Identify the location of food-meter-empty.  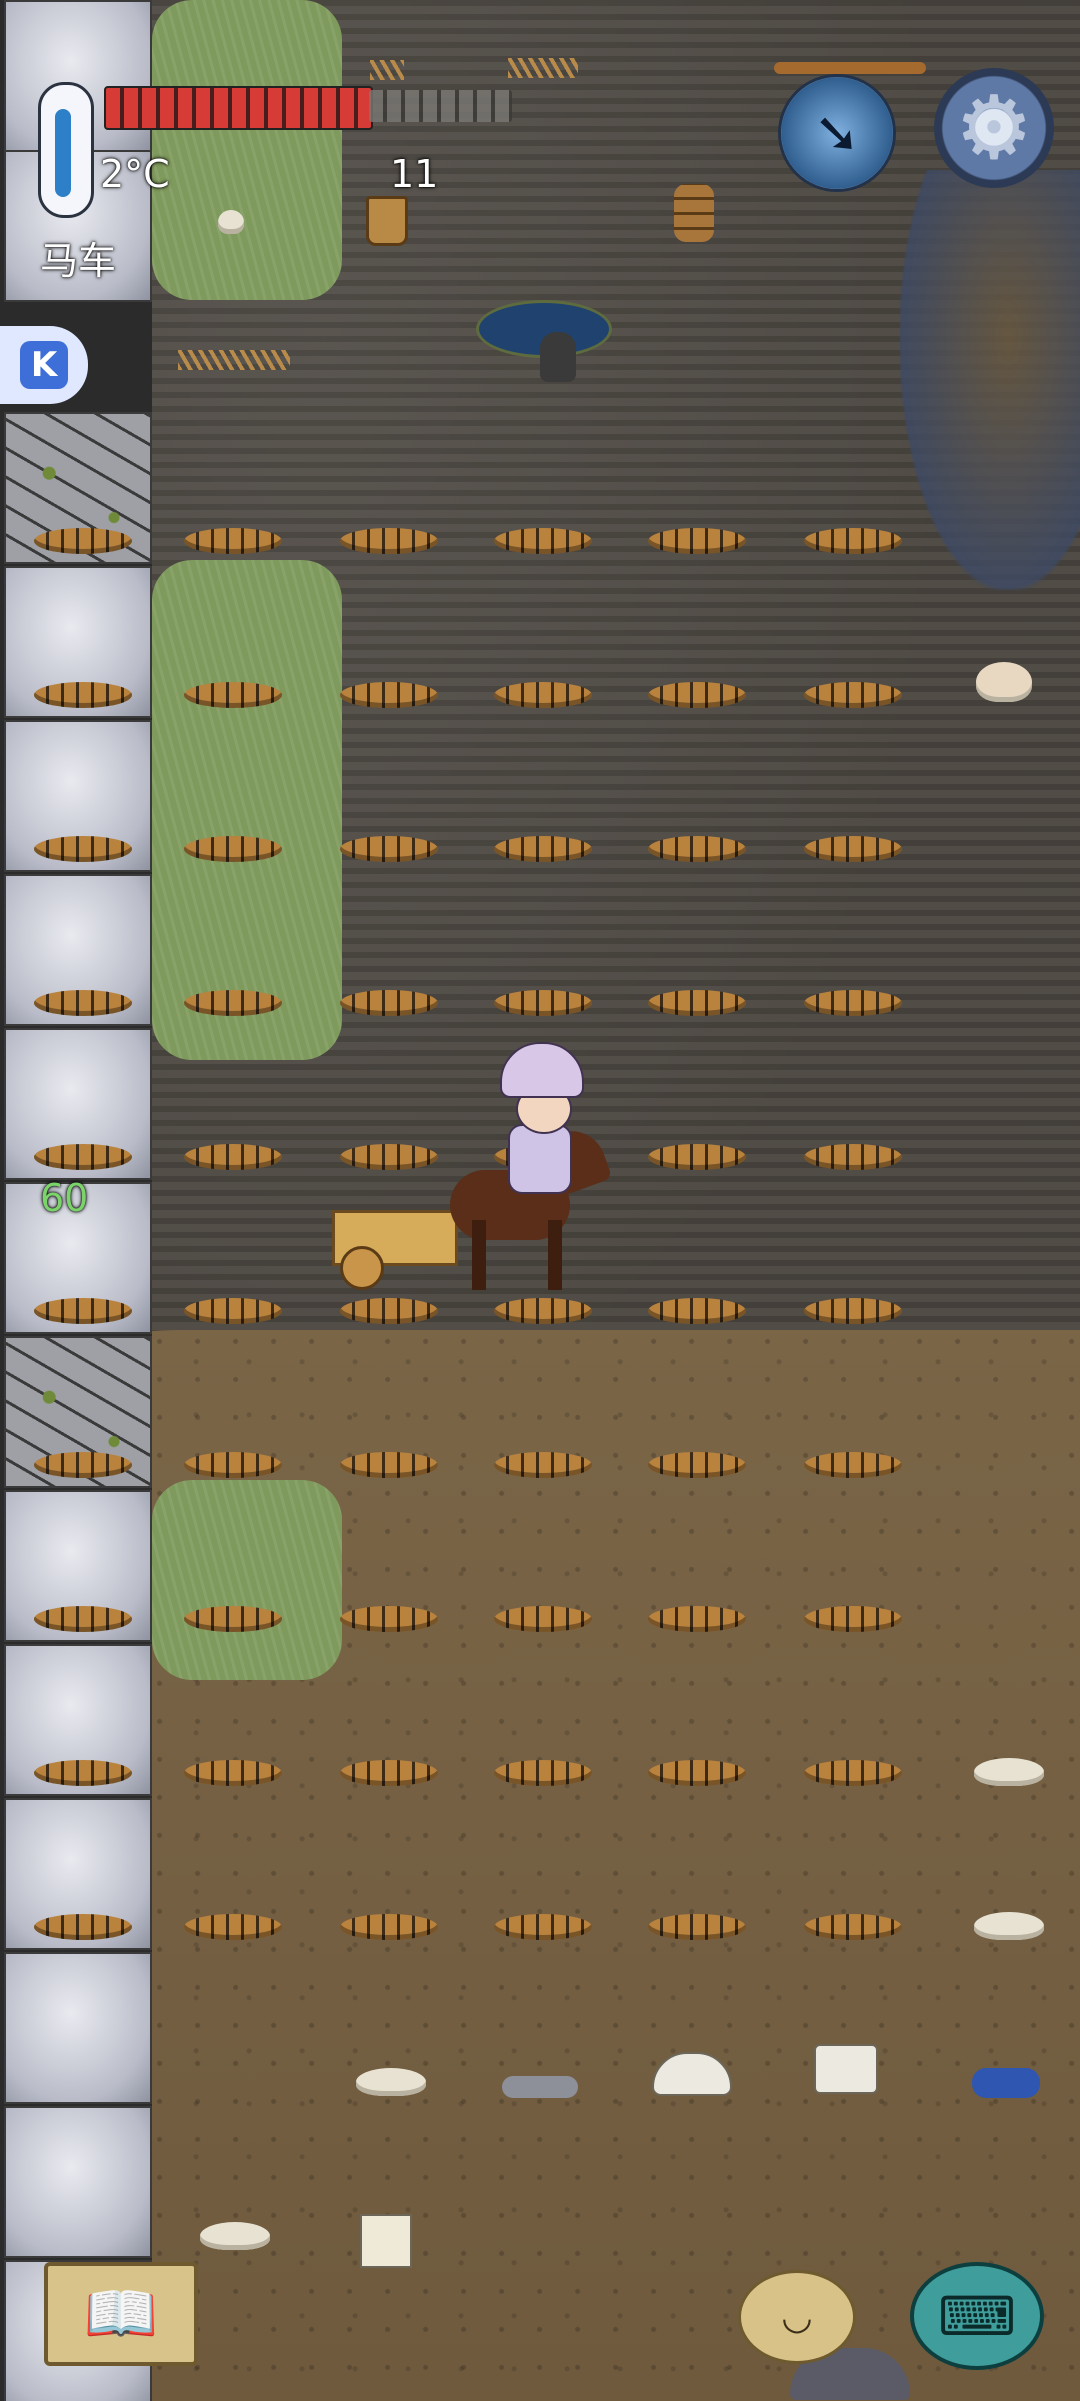
(440, 106).